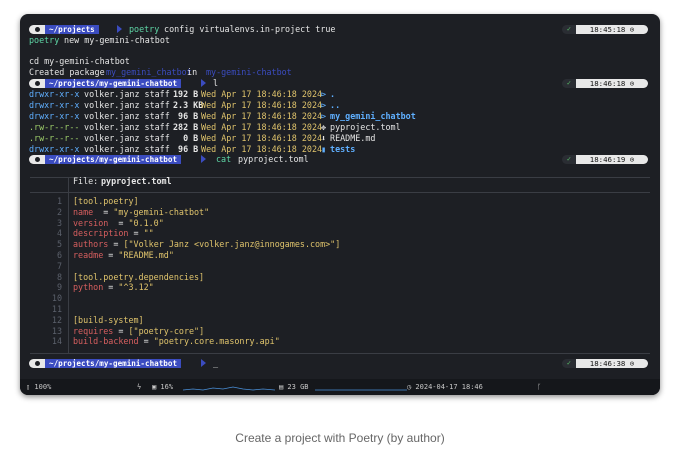 This screenshot has width=680, height=449. Describe the element at coordinates (59, 201) in the screenshot. I see `line-number: 1` at that location.